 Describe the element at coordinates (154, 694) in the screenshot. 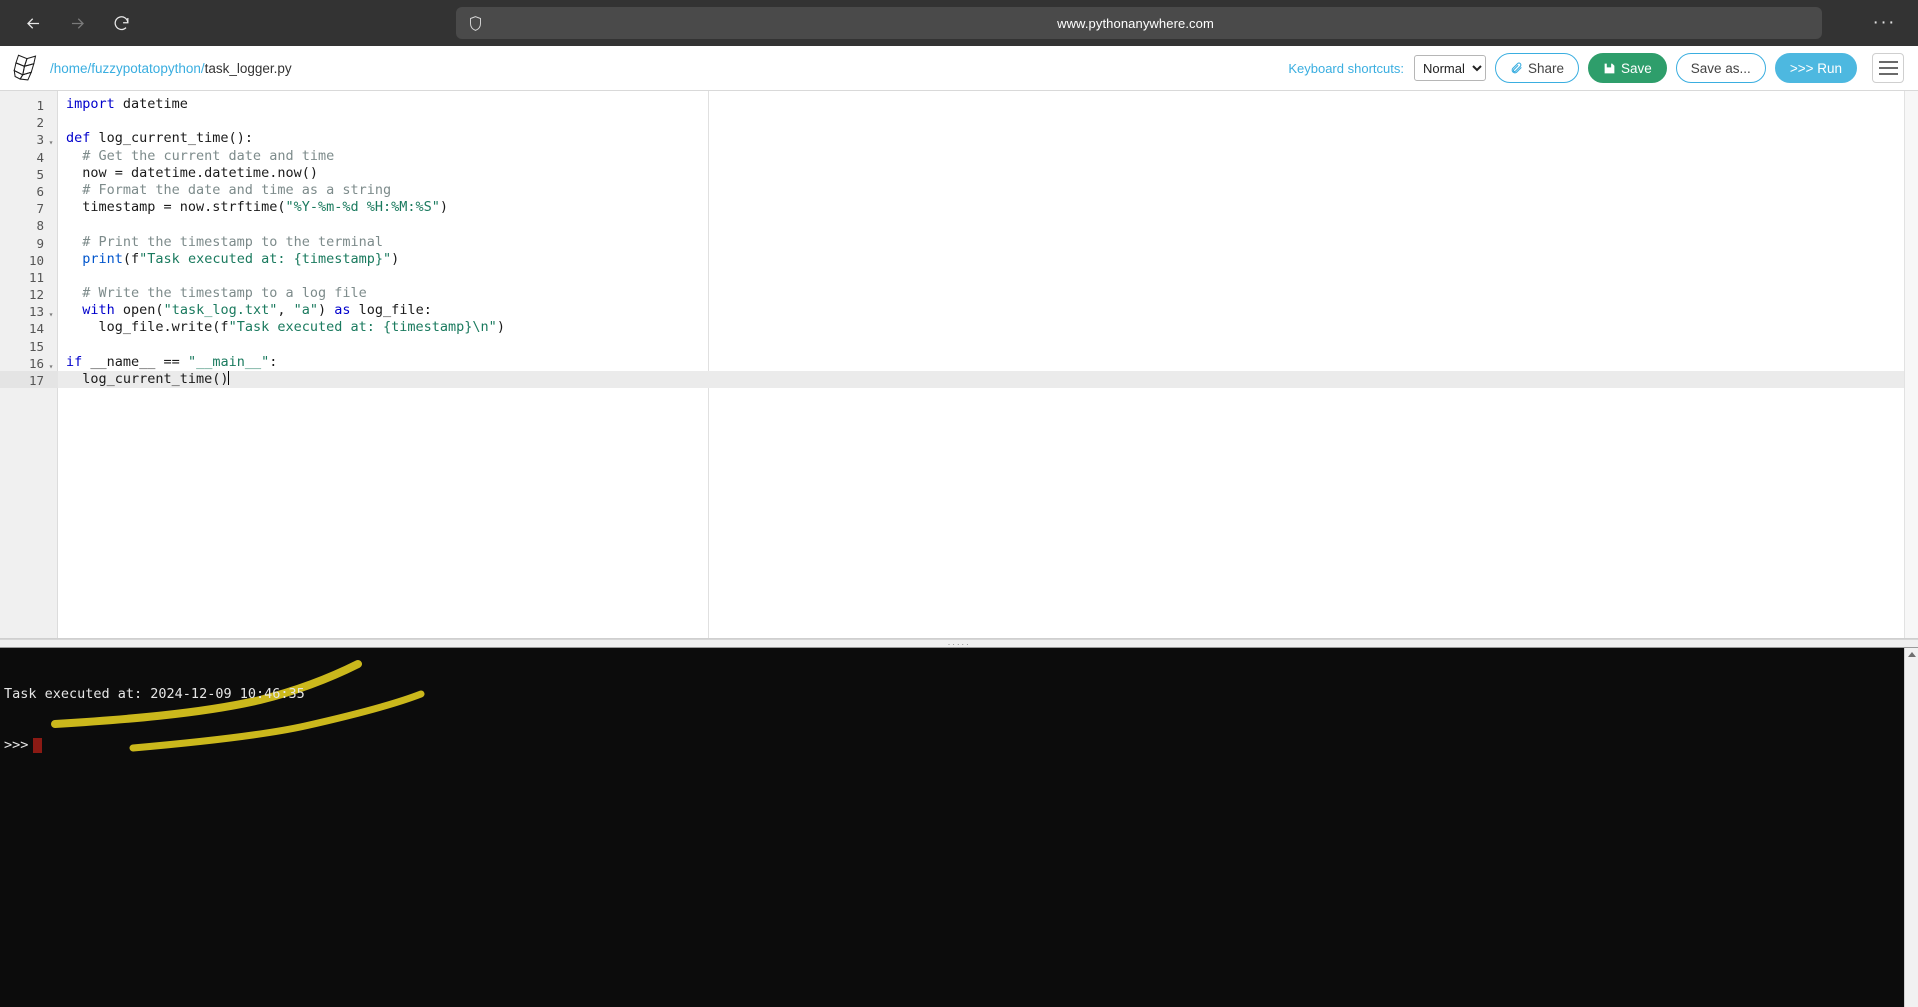

I see `console-output-line: Task executed at: 2024-12-09 10:46:35` at that location.